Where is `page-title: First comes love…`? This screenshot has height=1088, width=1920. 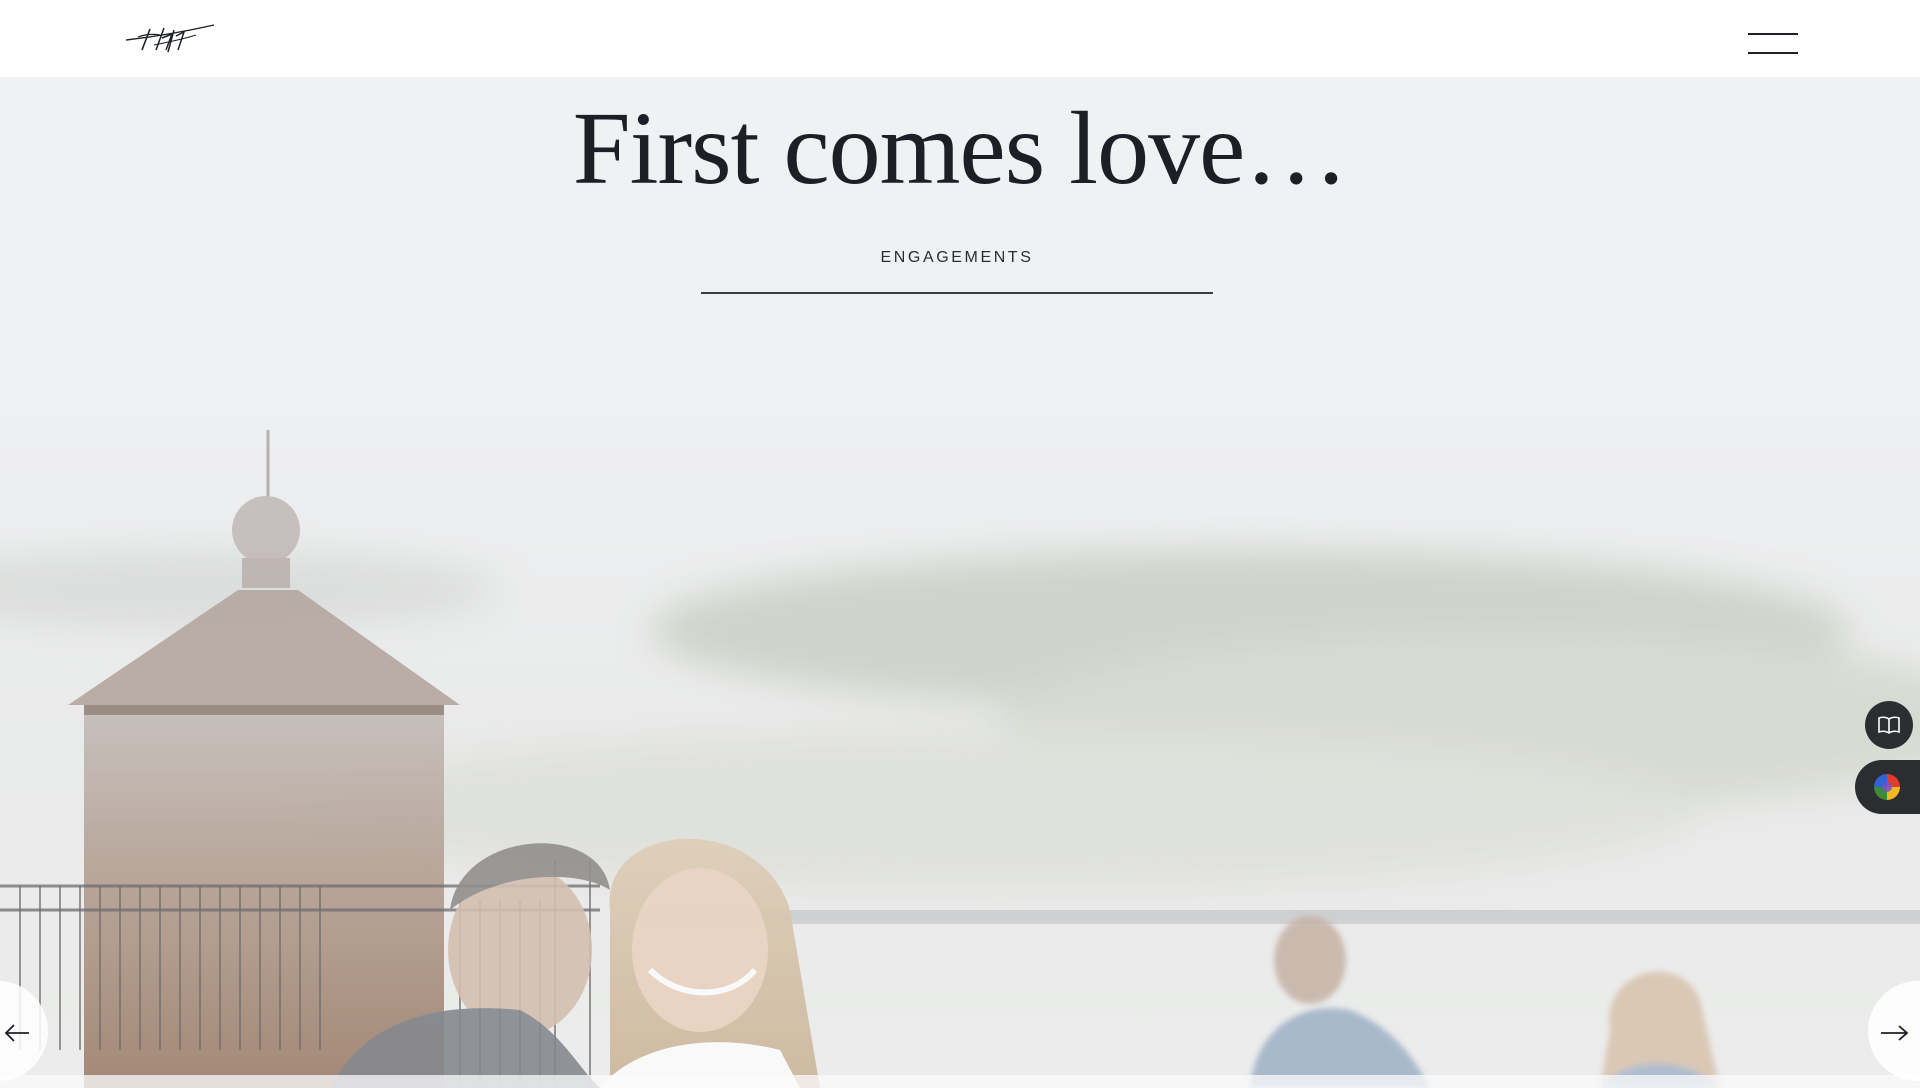
page-title: First comes love… is located at coordinates (960, 148).